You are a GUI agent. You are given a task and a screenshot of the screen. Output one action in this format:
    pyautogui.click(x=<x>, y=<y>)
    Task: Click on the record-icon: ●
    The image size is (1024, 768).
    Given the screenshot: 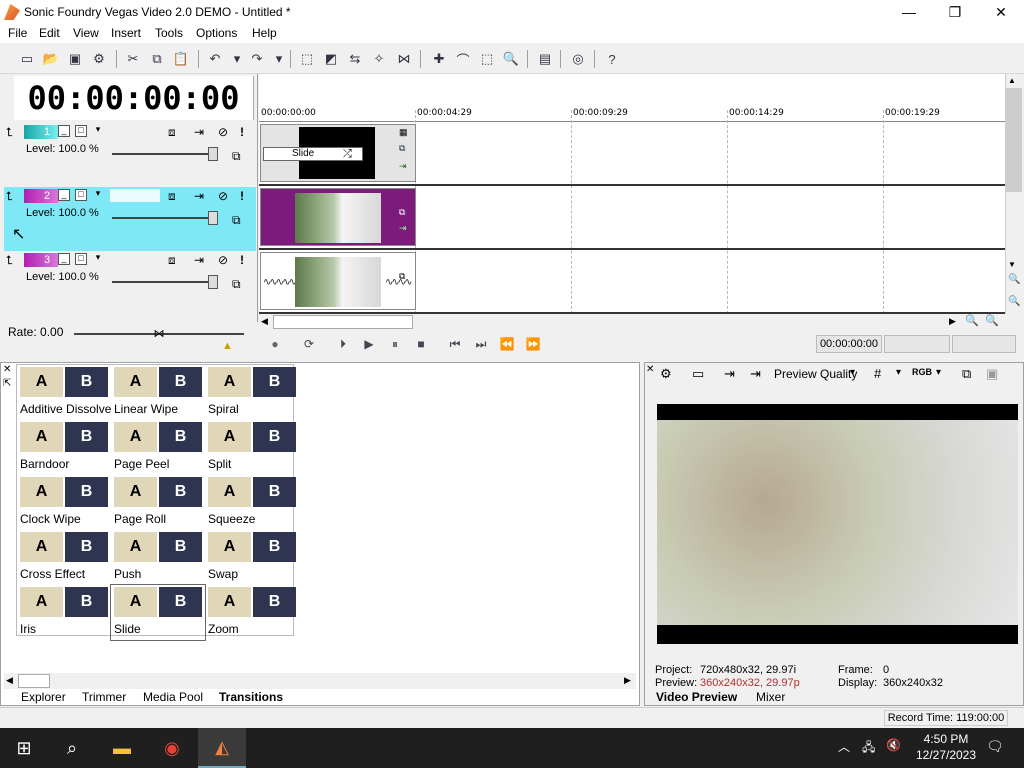 What is the action you would take?
    pyautogui.click(x=275, y=344)
    